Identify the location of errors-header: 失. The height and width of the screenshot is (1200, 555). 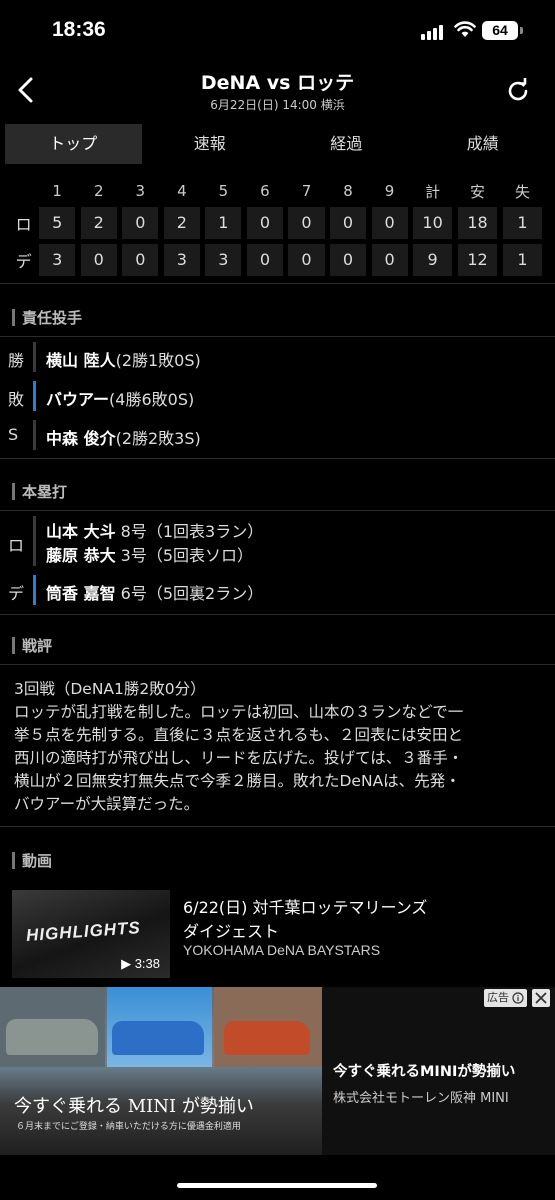
(523, 191).